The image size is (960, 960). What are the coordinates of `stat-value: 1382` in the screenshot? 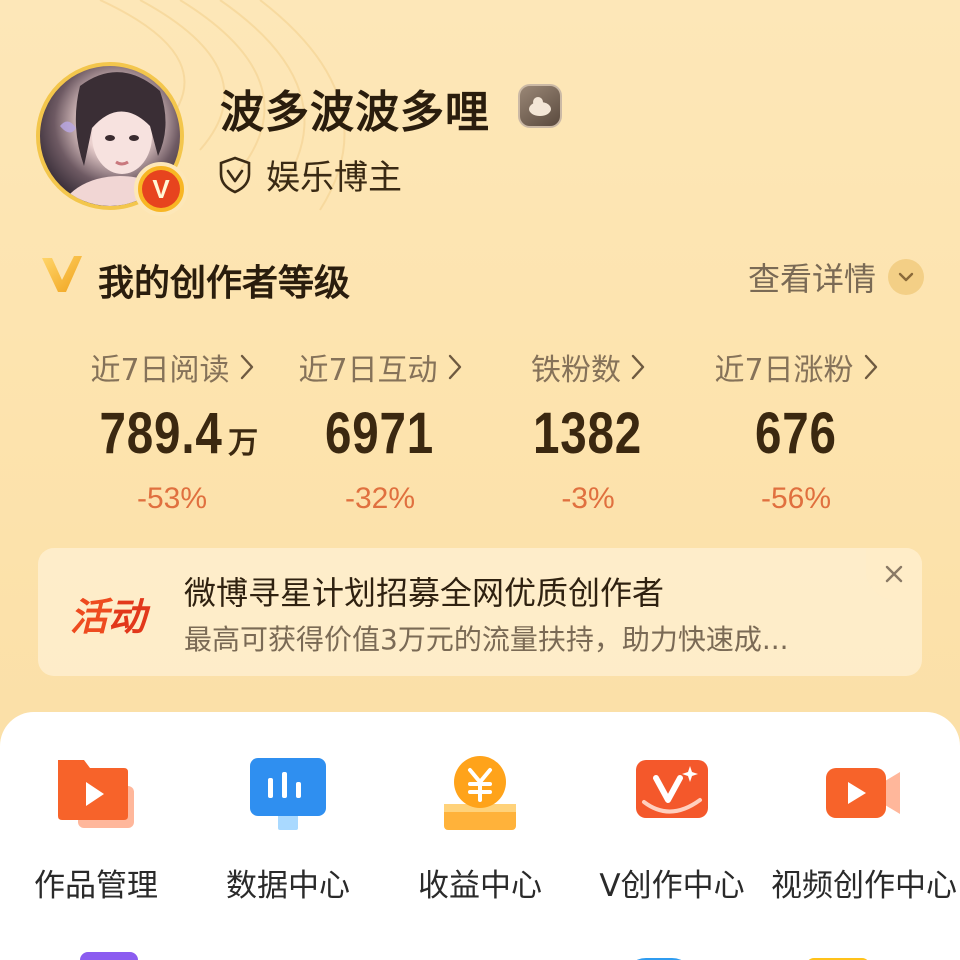 It's located at (588, 433).